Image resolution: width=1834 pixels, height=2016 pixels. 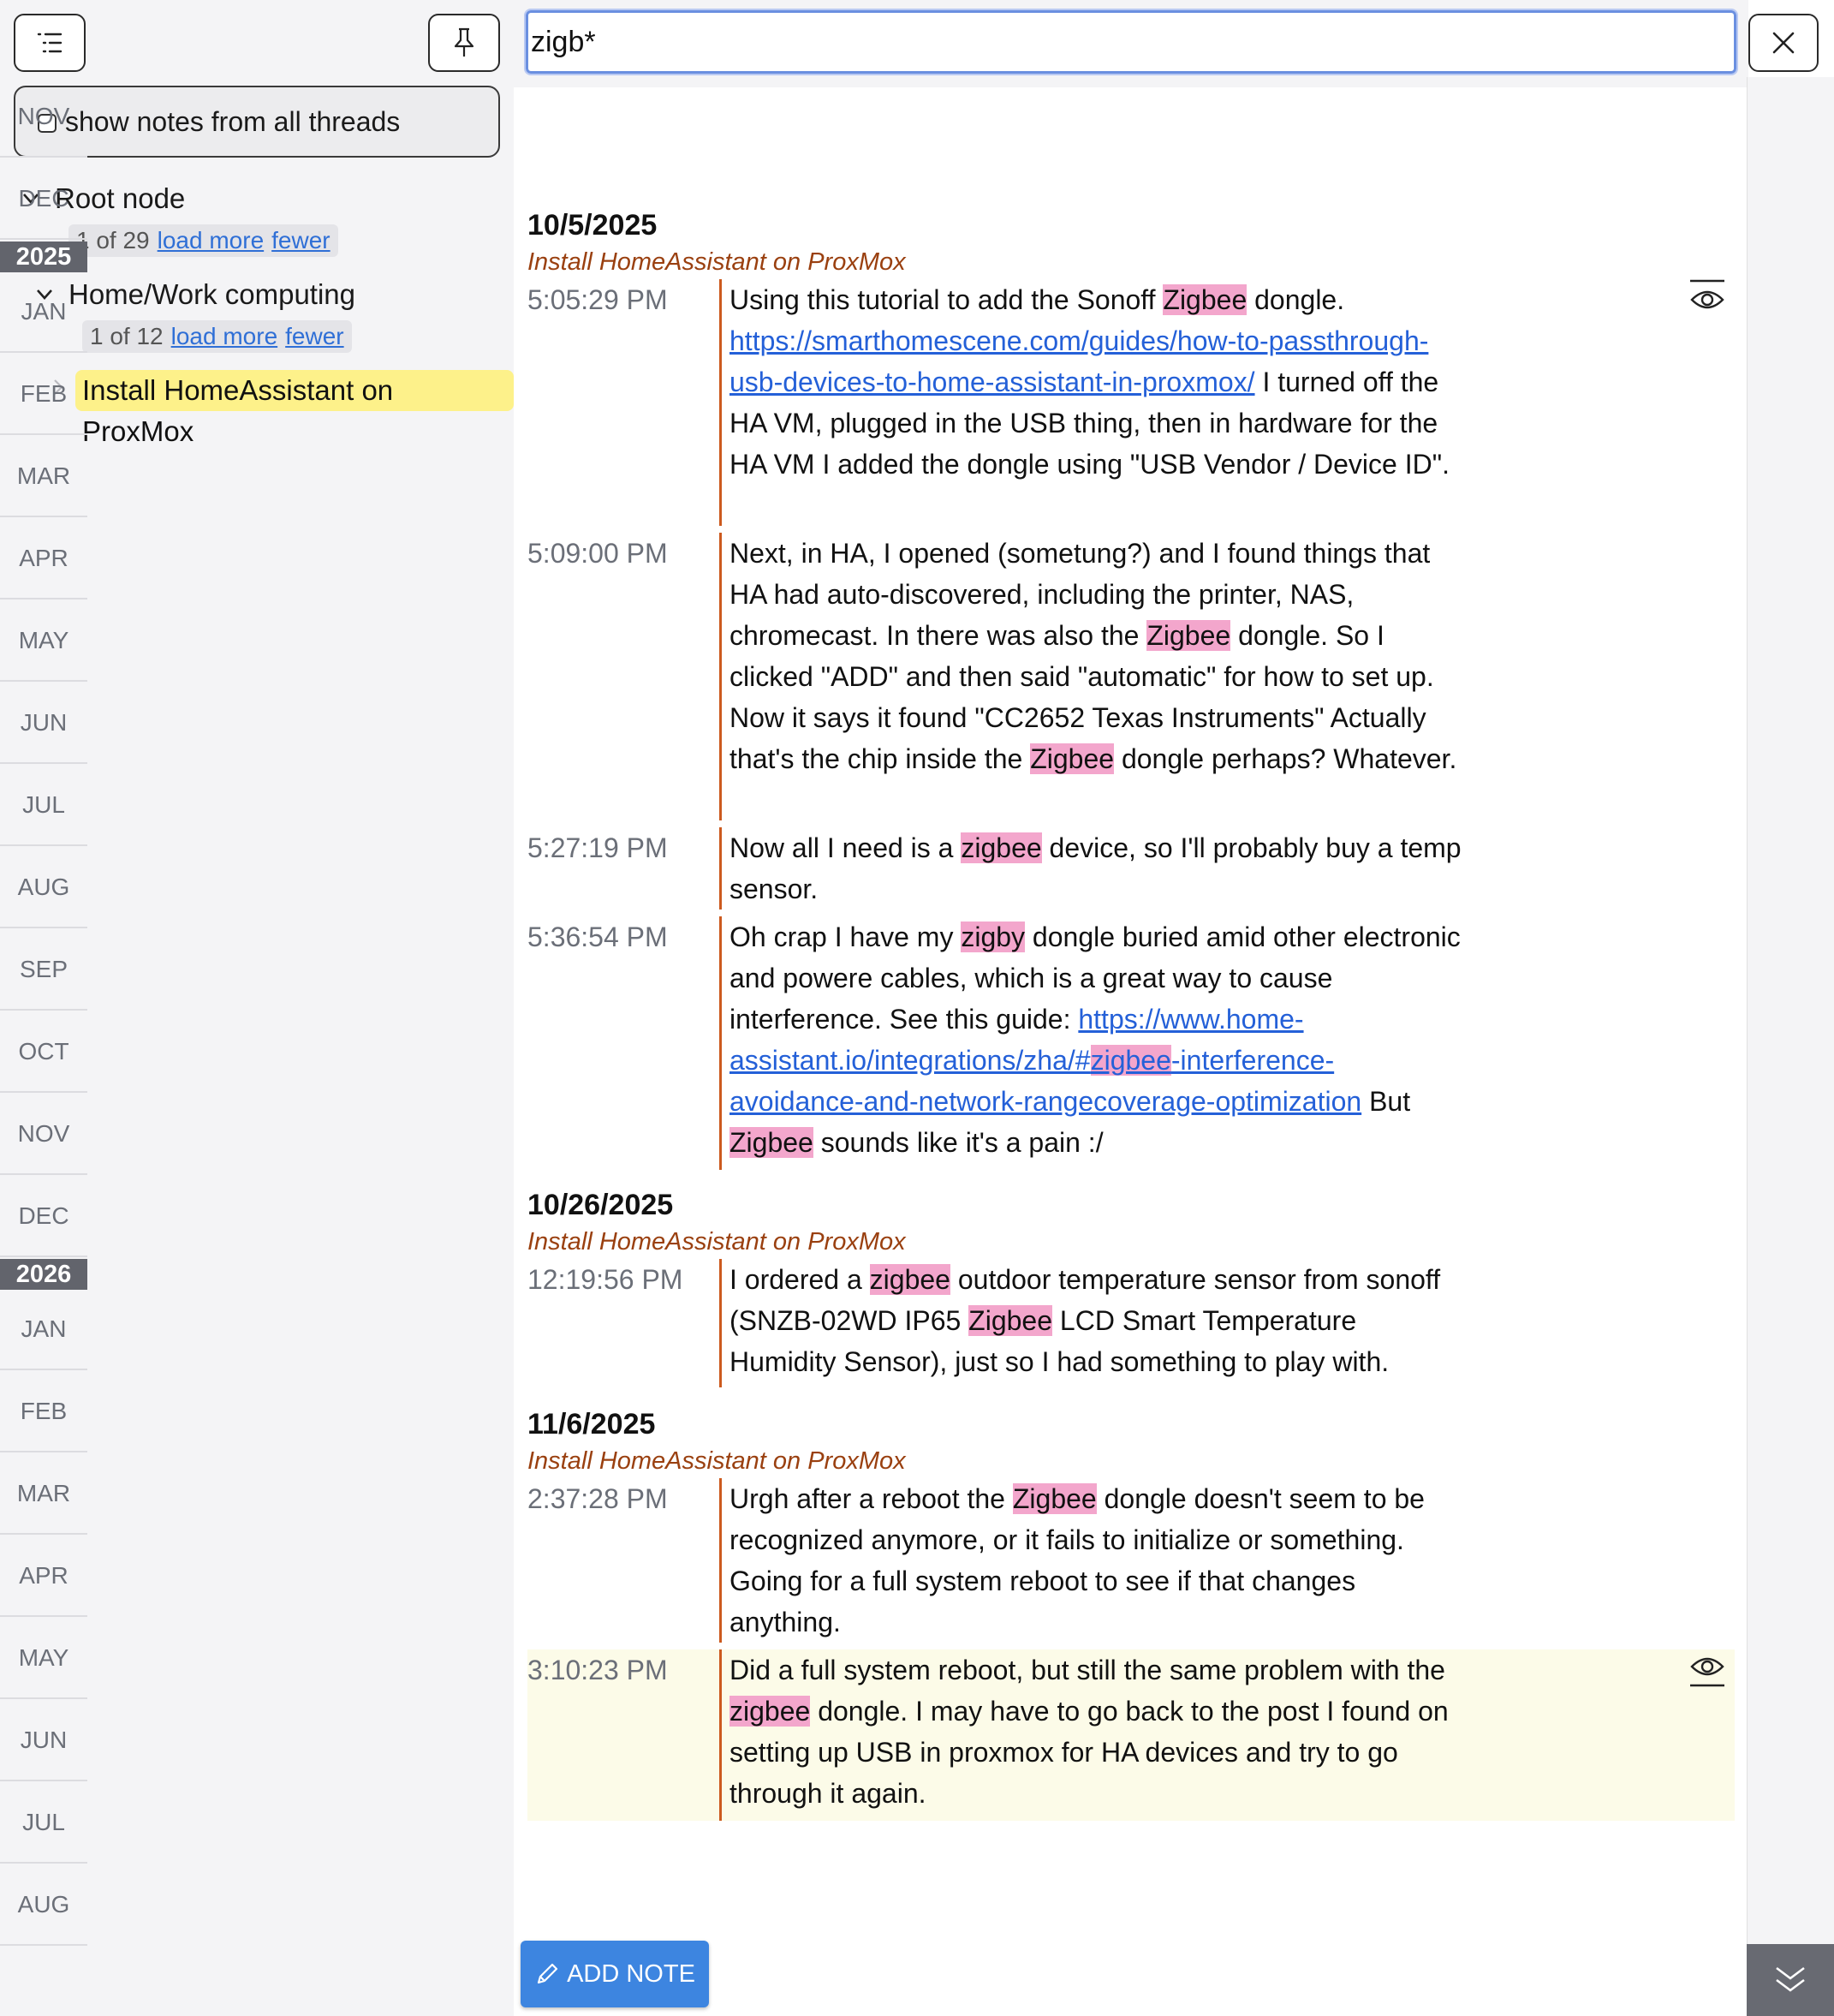 I want to click on double-chevron-down-icon, so click(x=1790, y=1979).